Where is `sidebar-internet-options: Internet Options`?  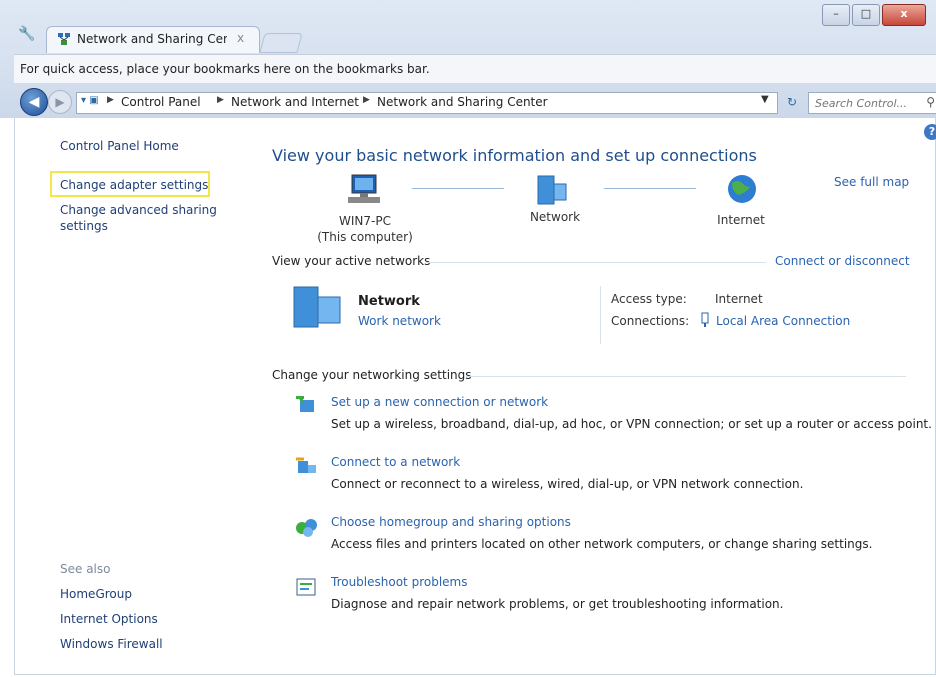 sidebar-internet-options: Internet Options is located at coordinates (109, 619).